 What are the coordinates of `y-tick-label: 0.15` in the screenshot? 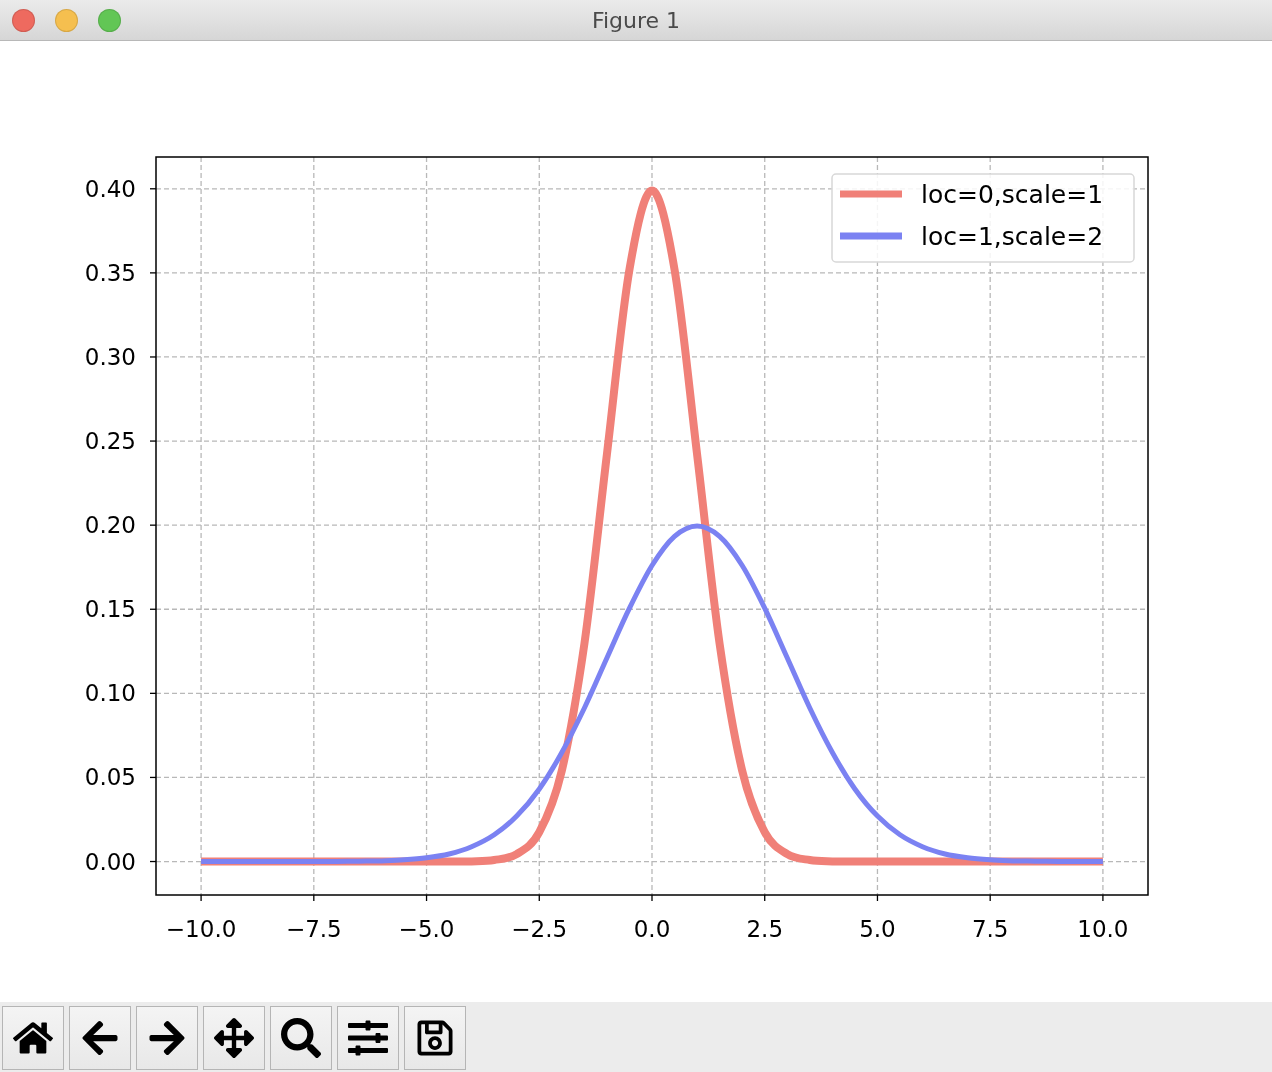 It's located at (110, 609).